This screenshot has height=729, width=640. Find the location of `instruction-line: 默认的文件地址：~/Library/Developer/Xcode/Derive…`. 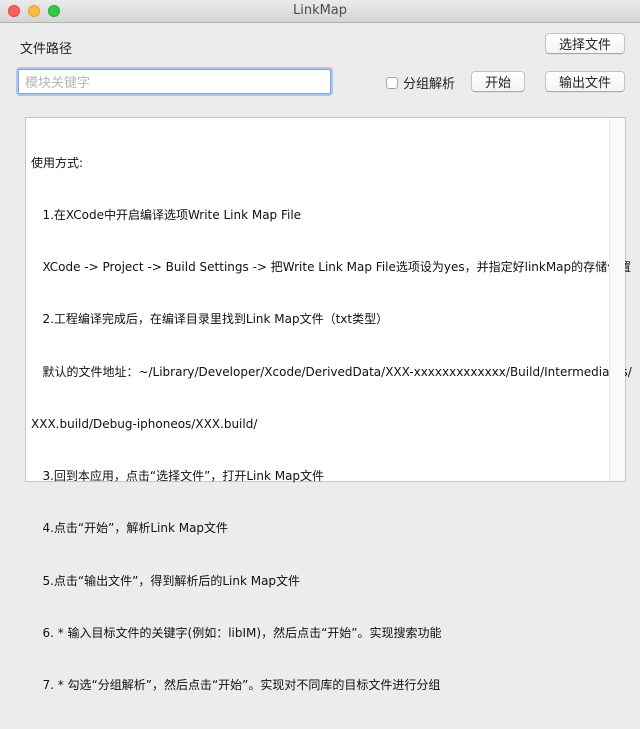

instruction-line: 默认的文件地址：~/Library/Developer/Xcode/Derive… is located at coordinates (331, 371).